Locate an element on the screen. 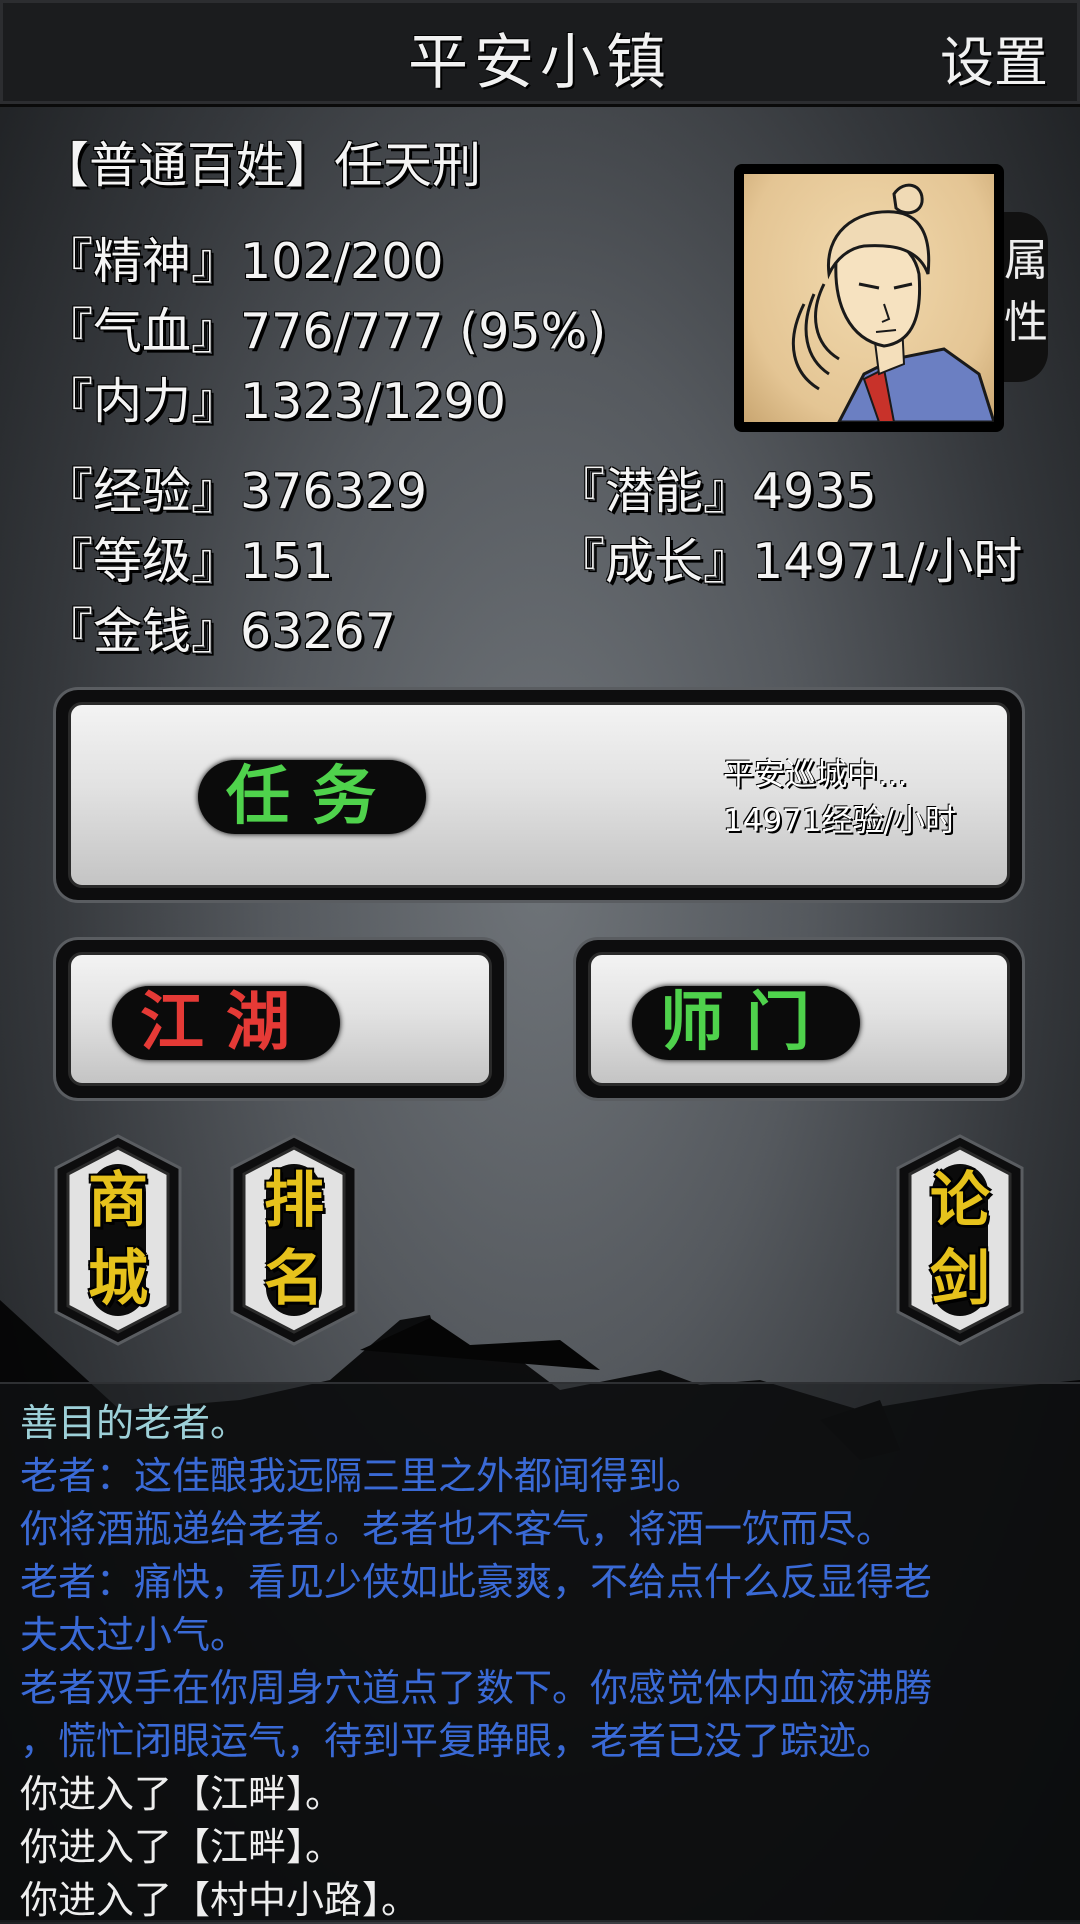 The image size is (1080, 1924). shop-label-1: 商 is located at coordinates (118, 1201).